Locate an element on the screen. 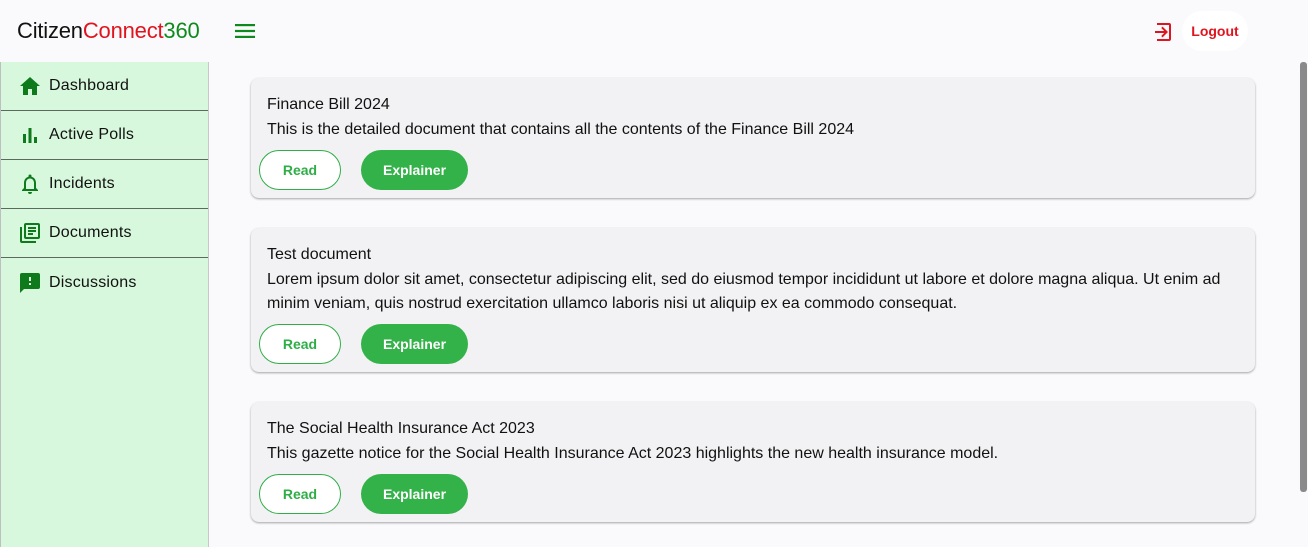  home-icon is located at coordinates (30, 86).